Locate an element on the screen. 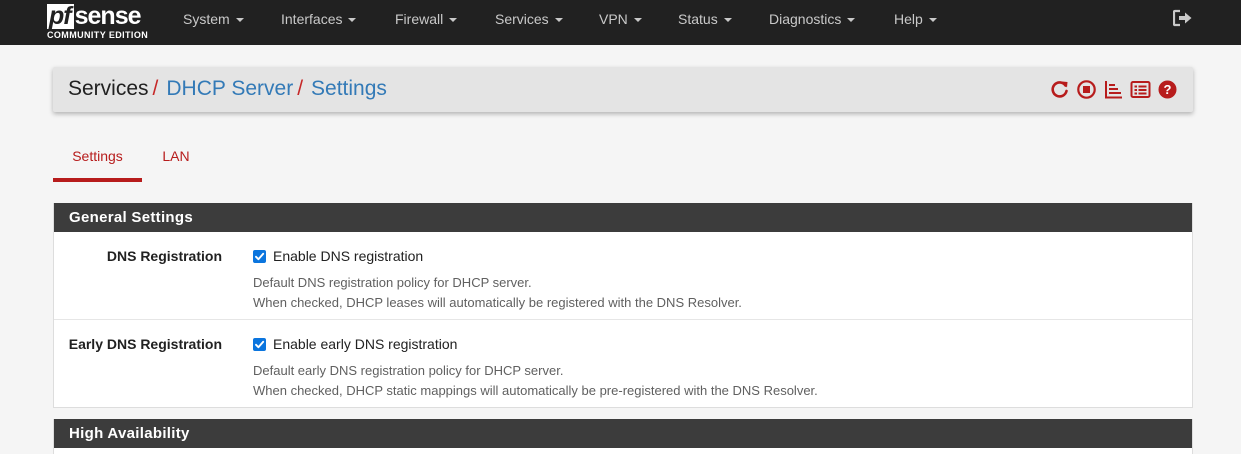  panel-title: General Settings is located at coordinates (623, 217).